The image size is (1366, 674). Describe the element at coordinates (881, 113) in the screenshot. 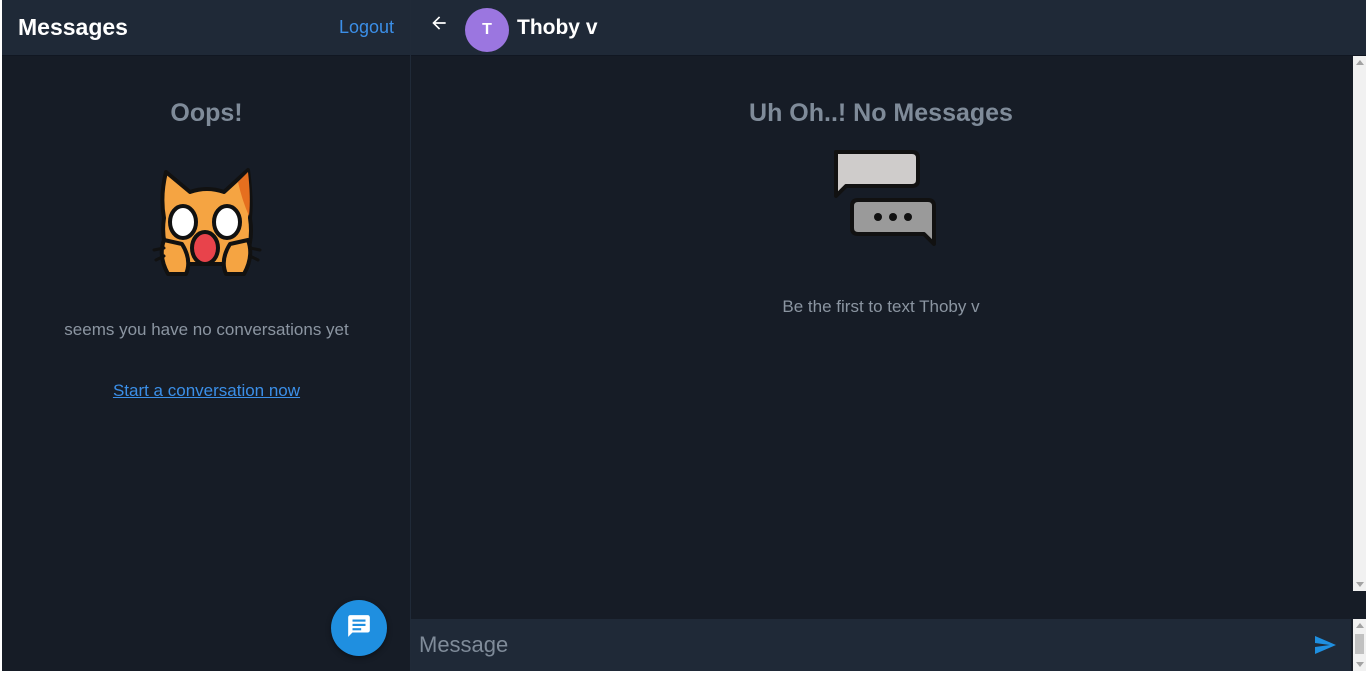

I see `no-messages-title: Uh Oh..! No Messages` at that location.